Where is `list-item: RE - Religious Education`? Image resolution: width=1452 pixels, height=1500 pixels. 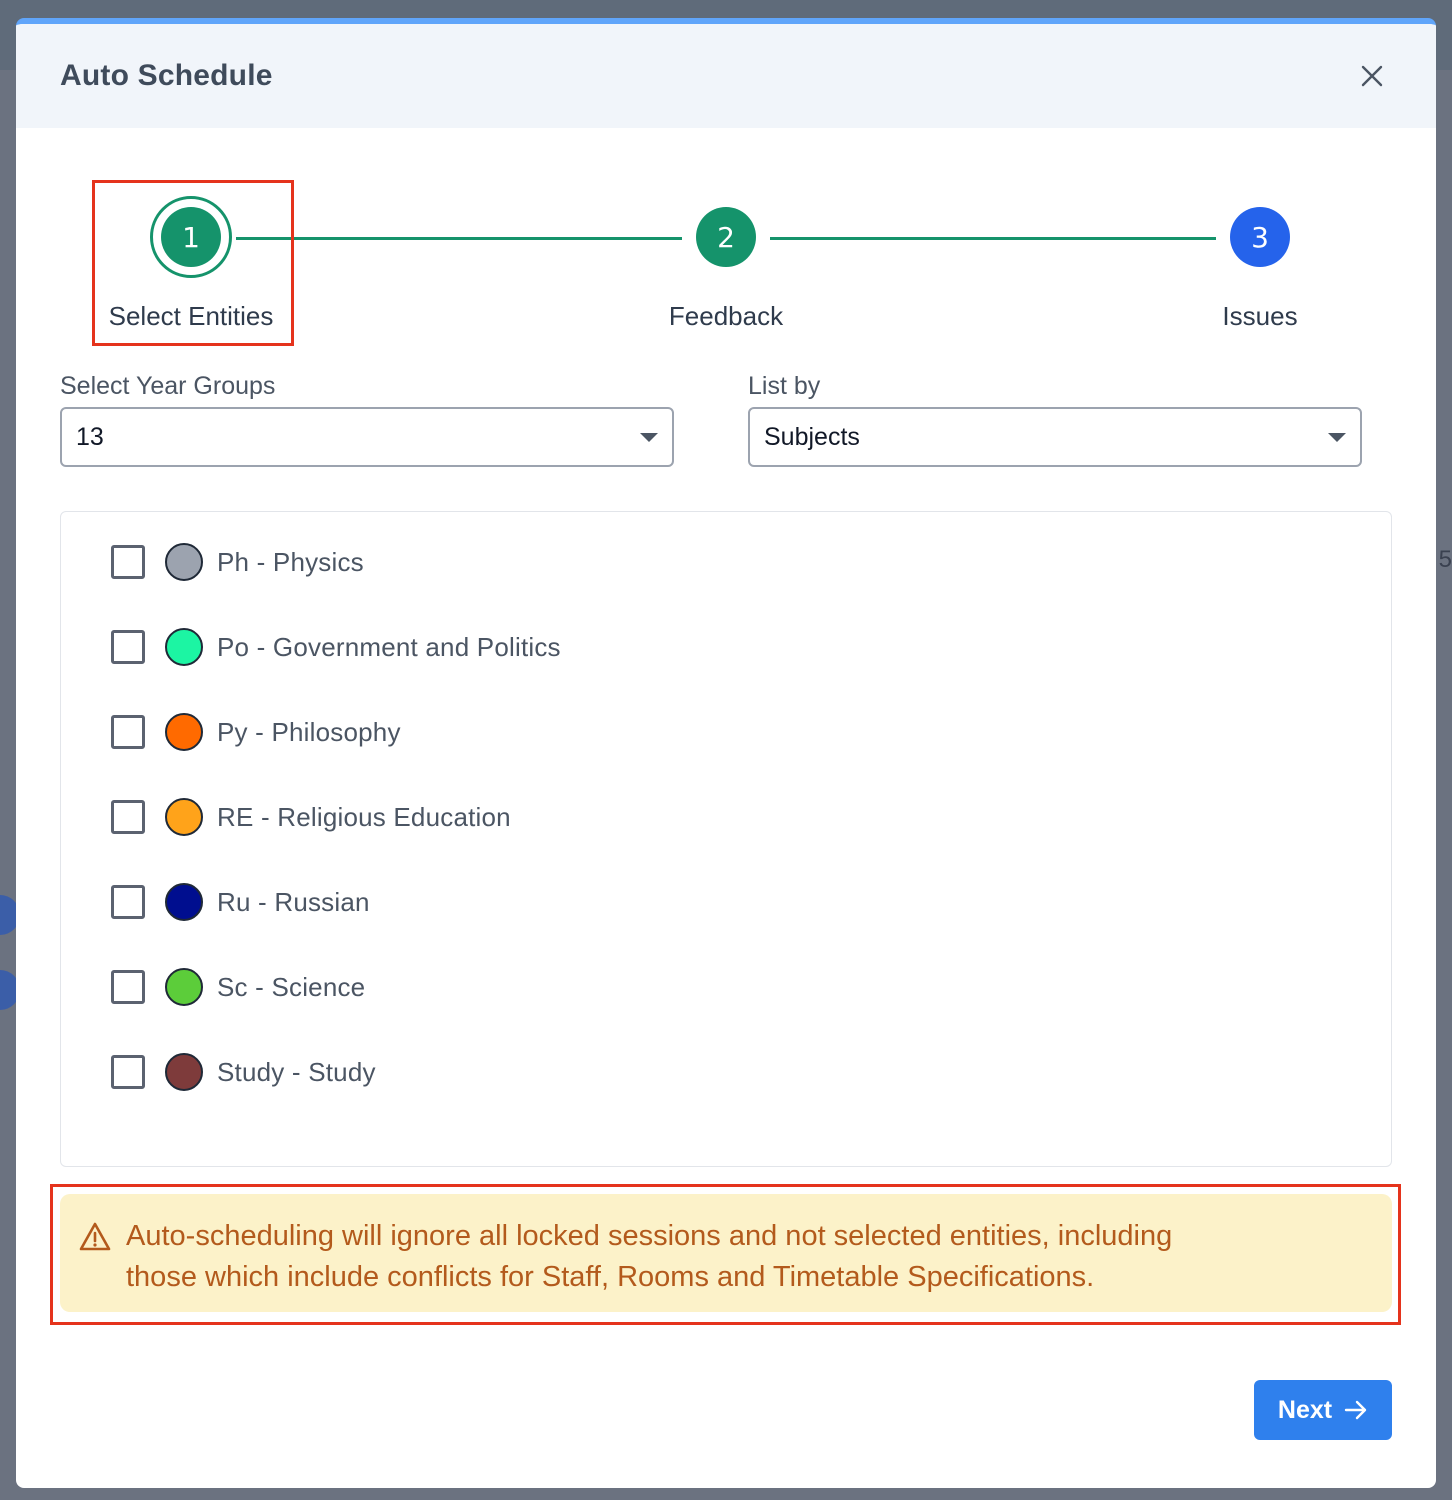
list-item: RE - Religious Education is located at coordinates (311, 817).